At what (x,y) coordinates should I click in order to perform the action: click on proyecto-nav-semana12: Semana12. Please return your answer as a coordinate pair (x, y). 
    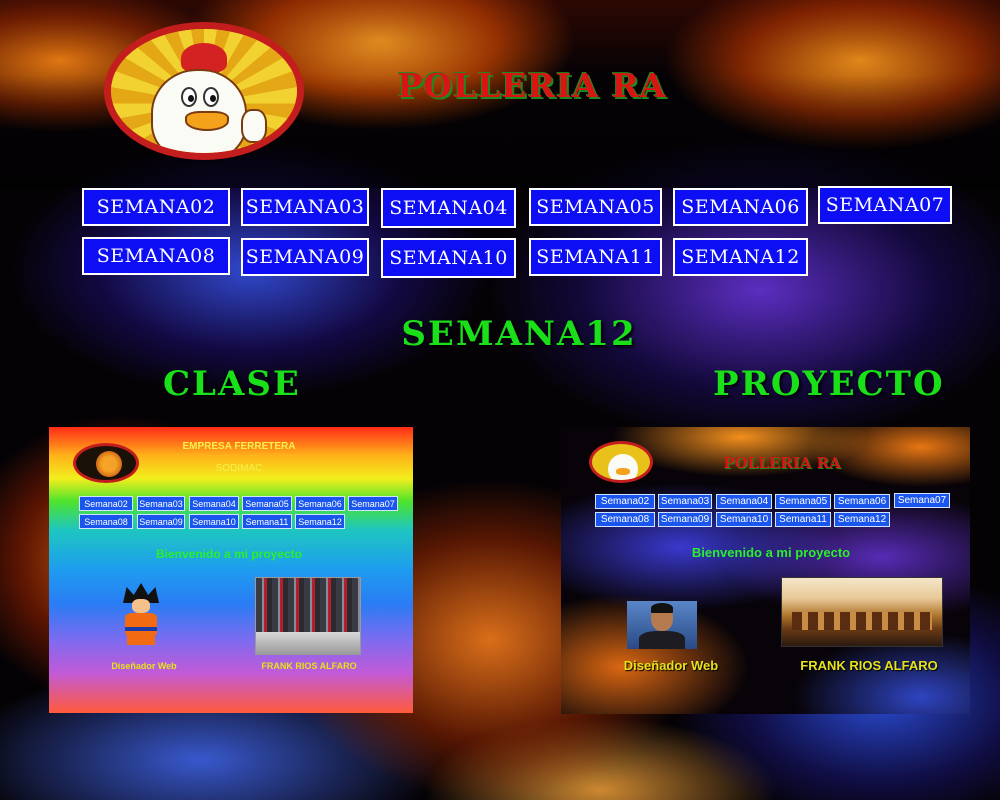
    Looking at the image, I should click on (862, 519).